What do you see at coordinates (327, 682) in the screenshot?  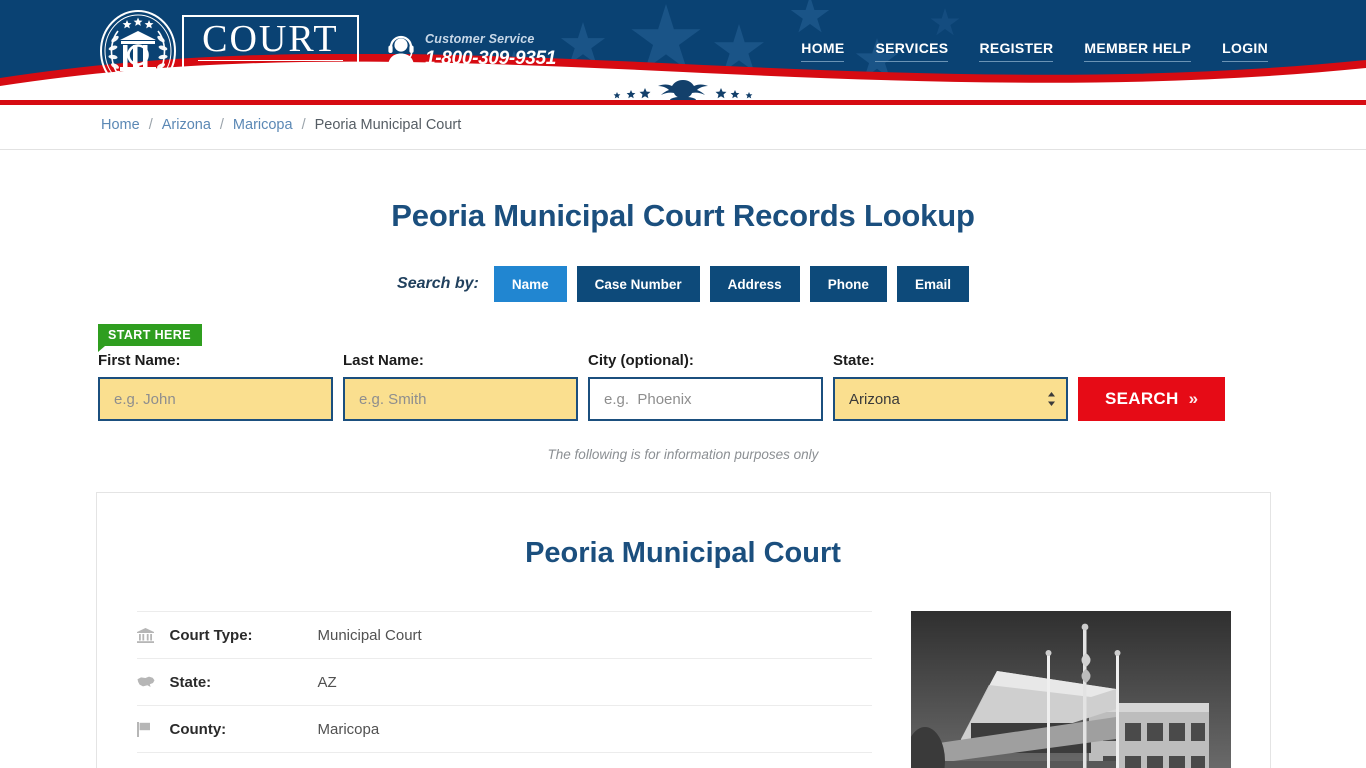 I see `row-value: AZ` at bounding box center [327, 682].